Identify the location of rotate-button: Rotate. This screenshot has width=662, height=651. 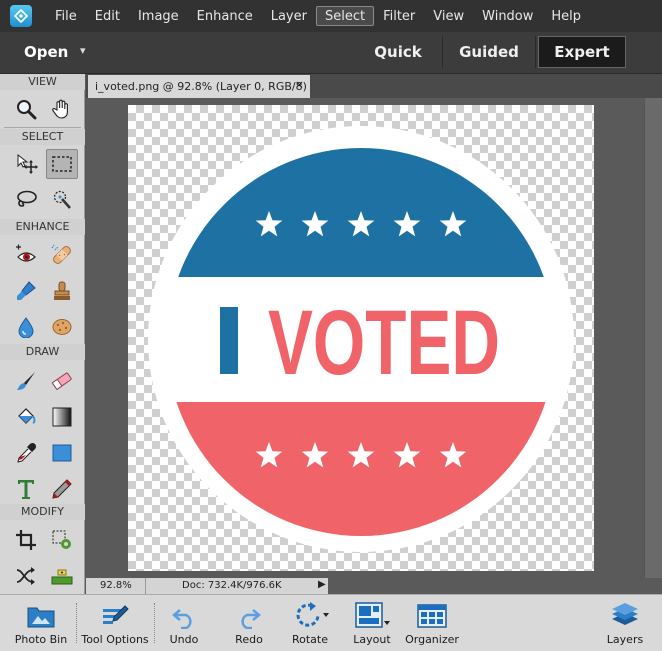
(310, 623).